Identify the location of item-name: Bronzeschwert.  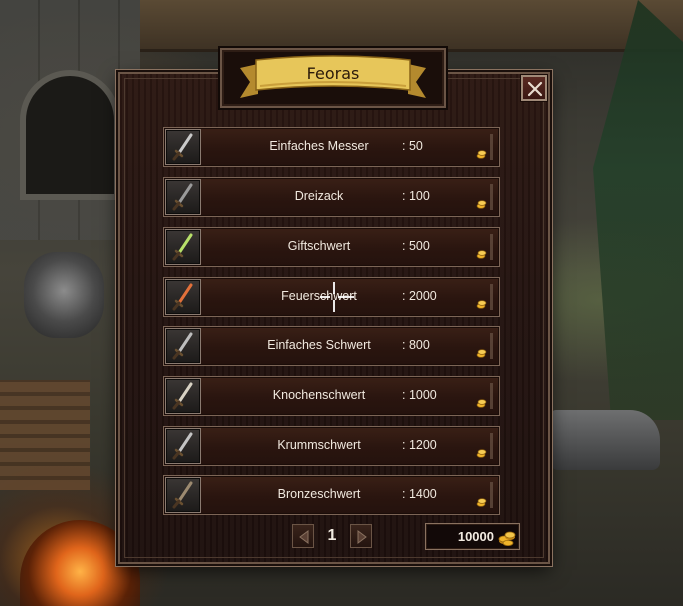
(319, 494).